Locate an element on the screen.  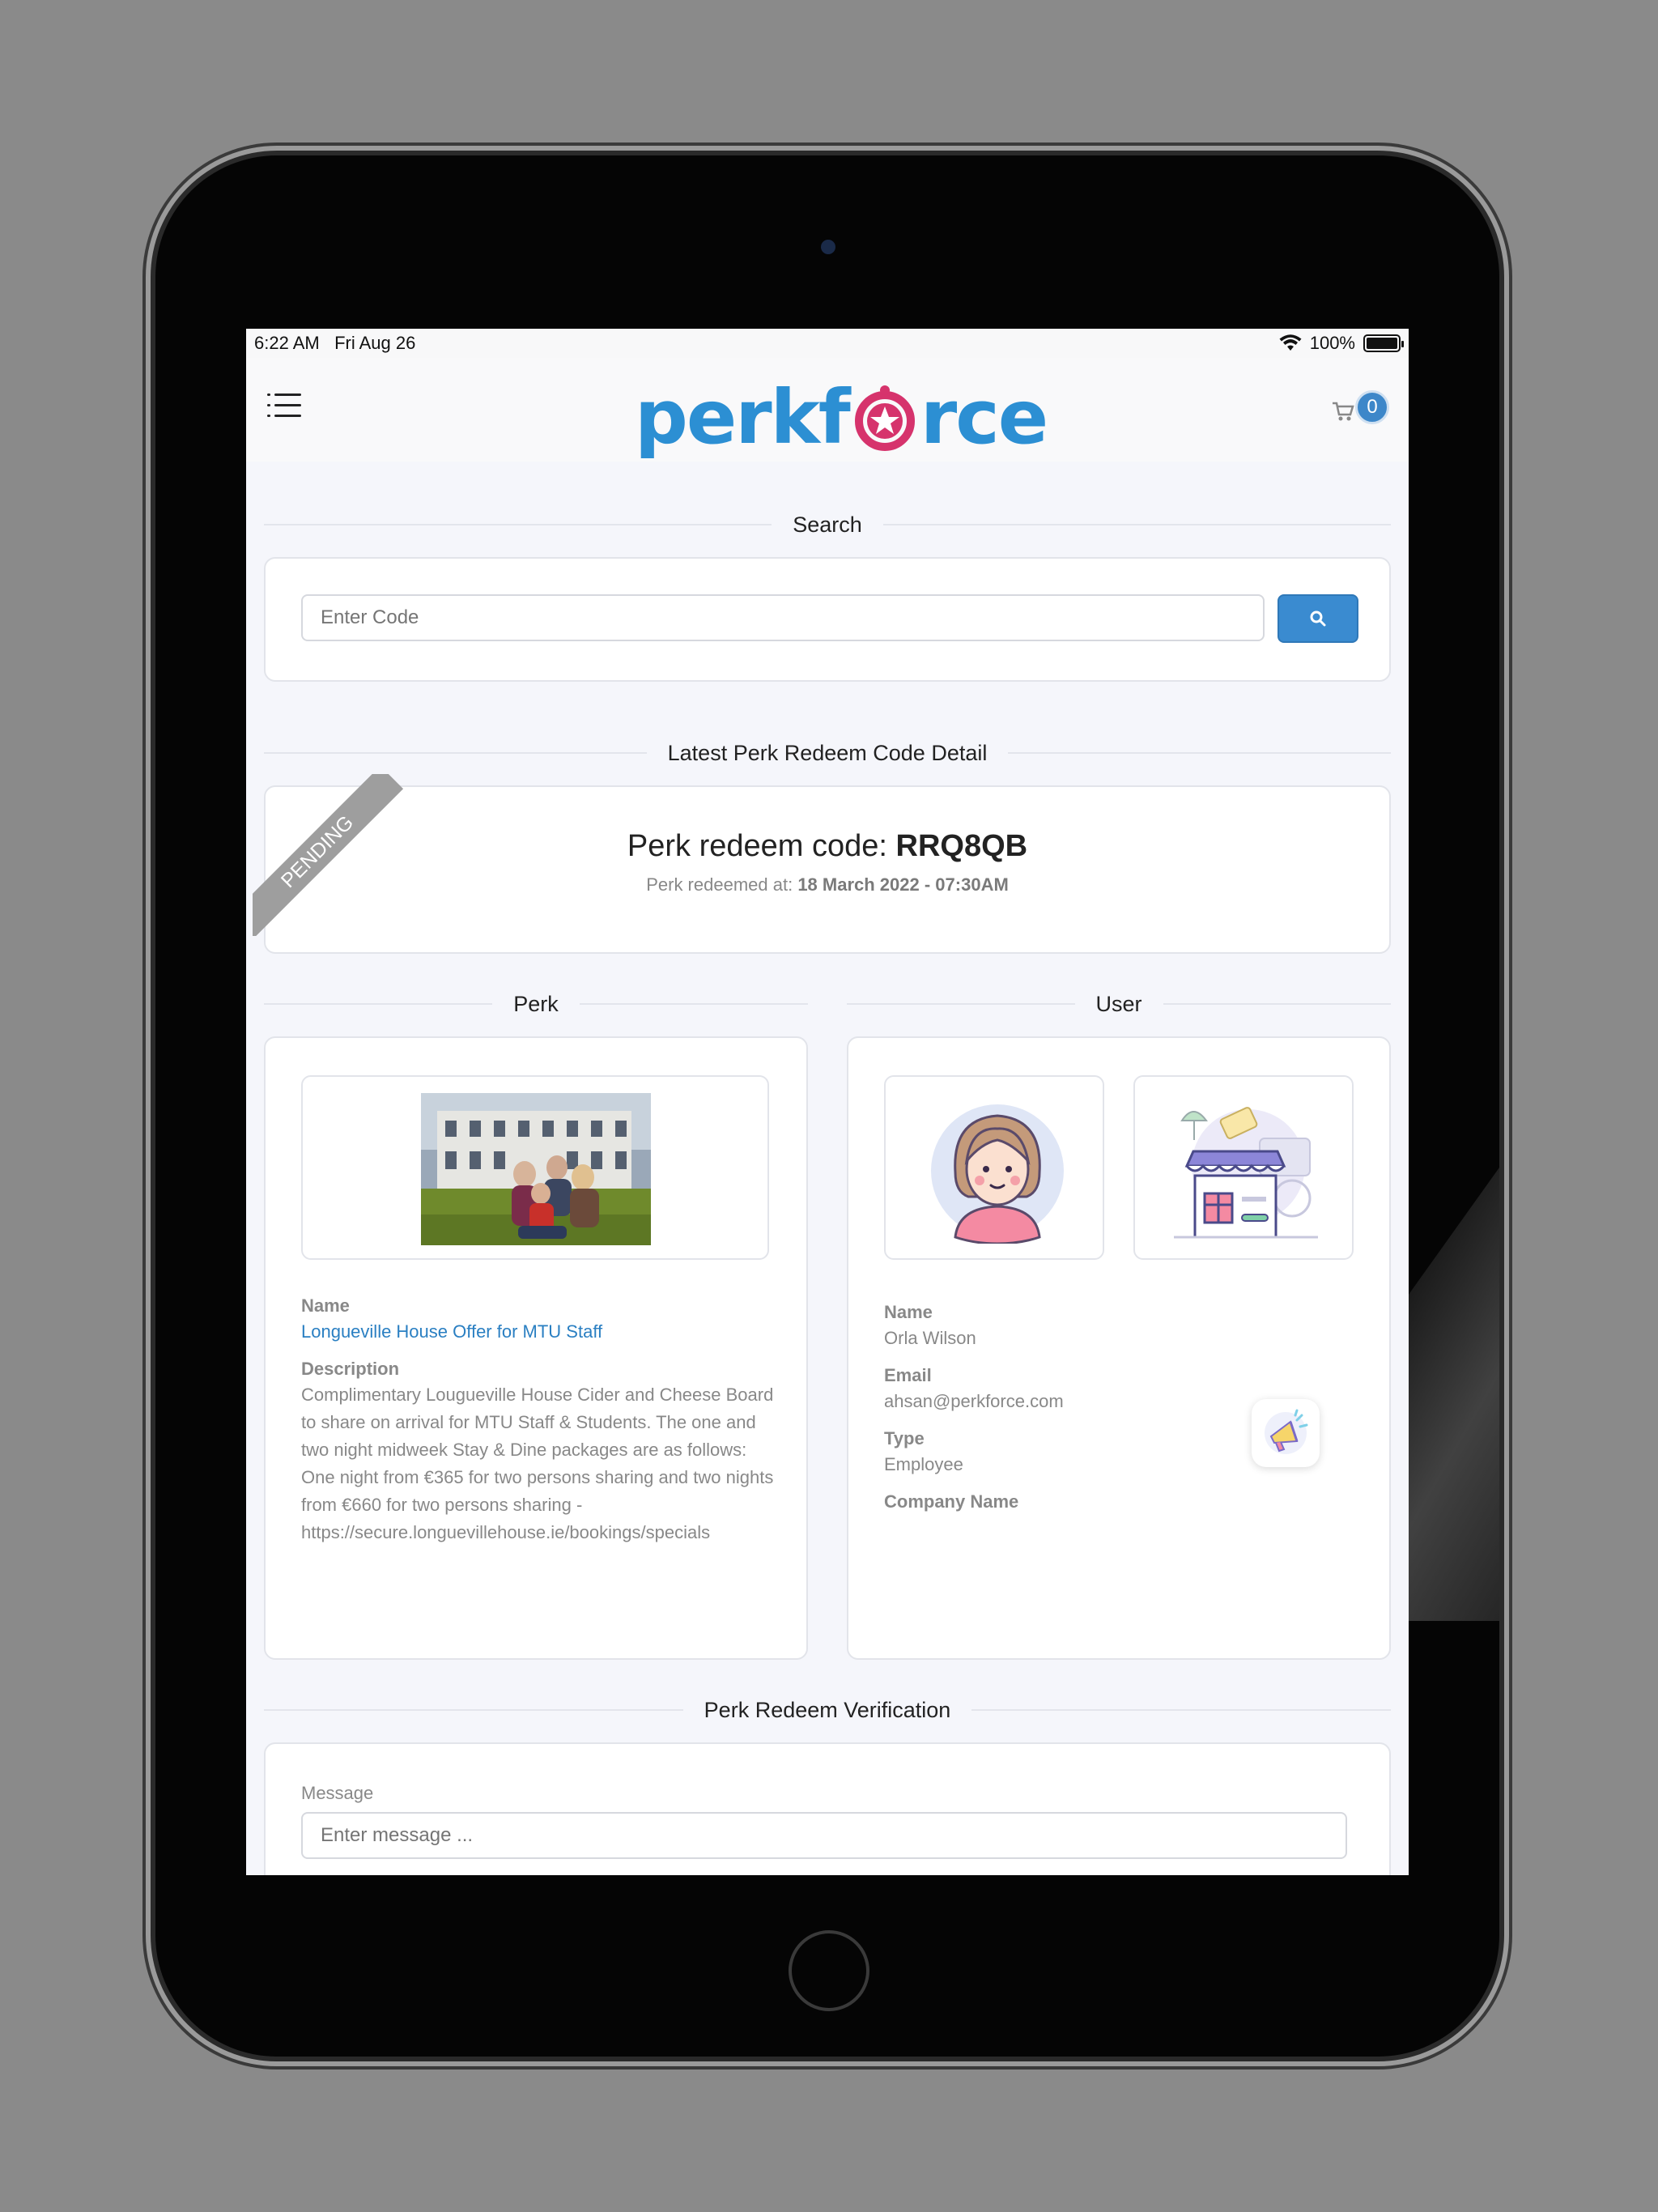
perkforce-logo: perkf rce is located at coordinates (841, 418).